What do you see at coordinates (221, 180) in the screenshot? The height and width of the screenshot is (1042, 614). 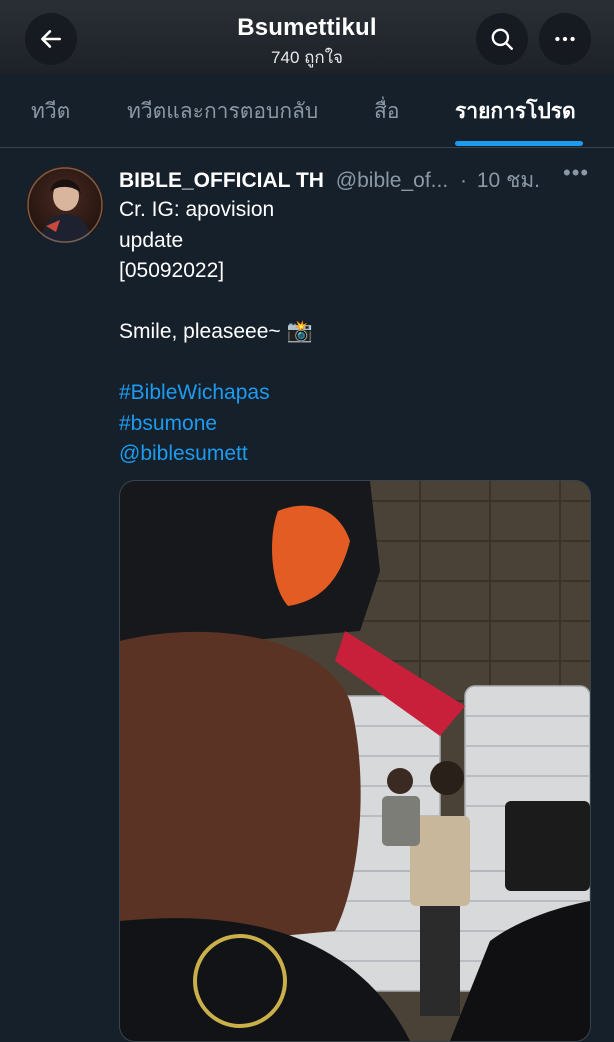 I see `author-name: BIBLE_OFFICIAL TH` at bounding box center [221, 180].